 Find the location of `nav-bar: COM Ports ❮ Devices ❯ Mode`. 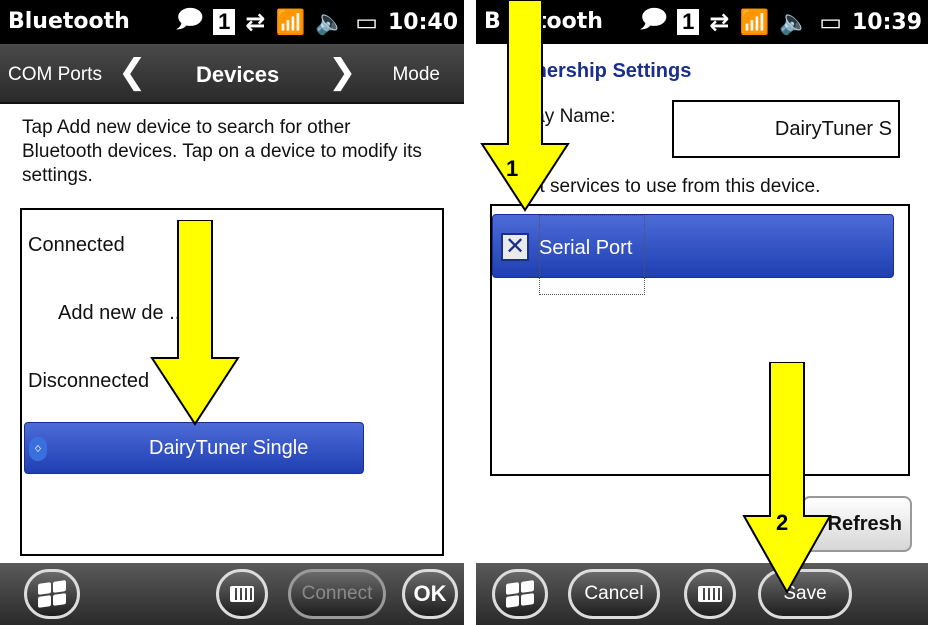

nav-bar: COM Ports ❮ Devices ❯ Mode is located at coordinates (232, 74).